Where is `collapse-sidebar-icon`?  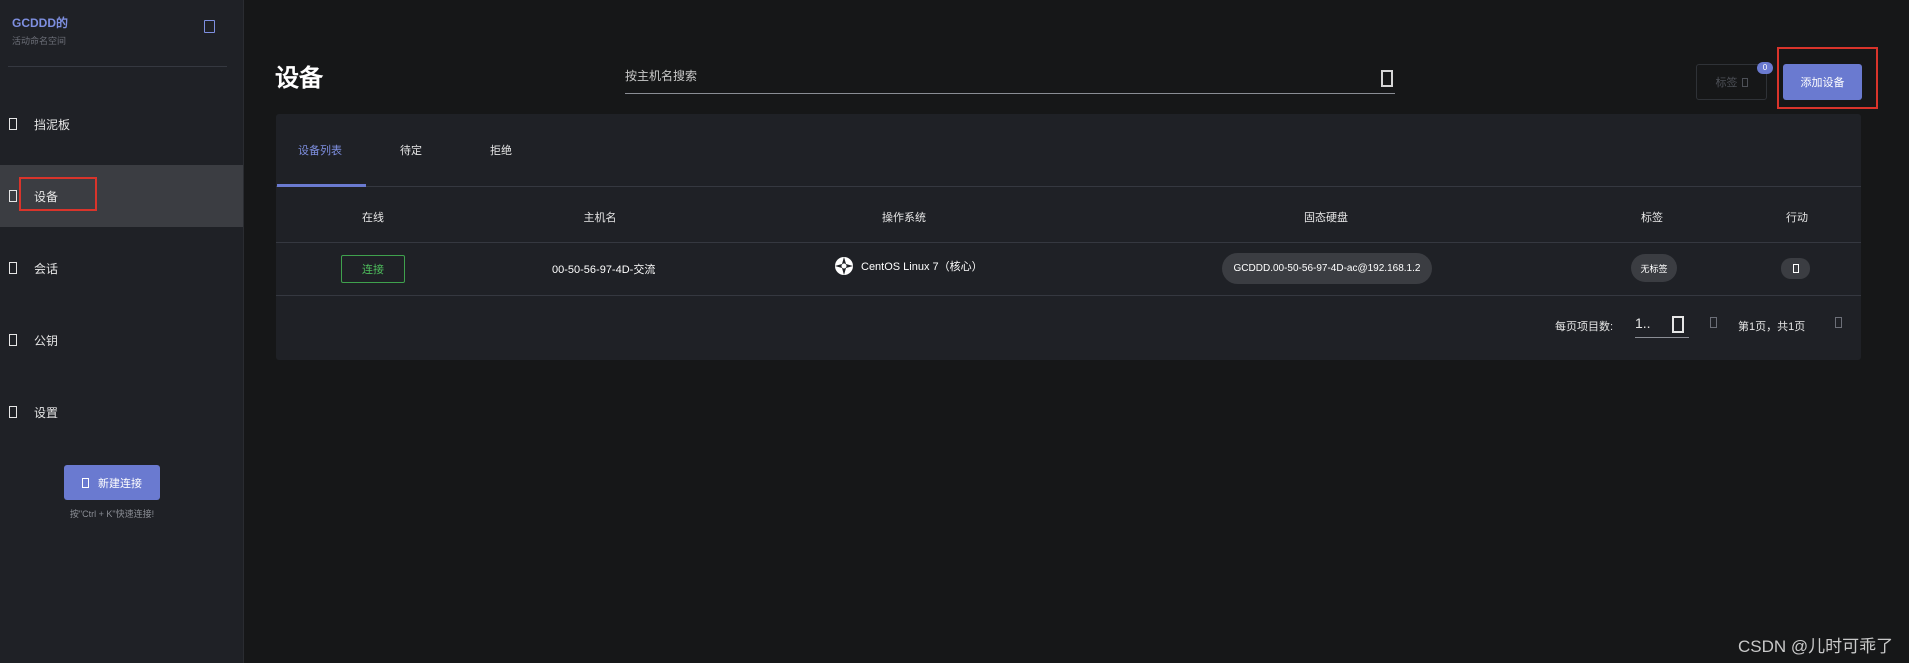
collapse-sidebar-icon is located at coordinates (209, 26).